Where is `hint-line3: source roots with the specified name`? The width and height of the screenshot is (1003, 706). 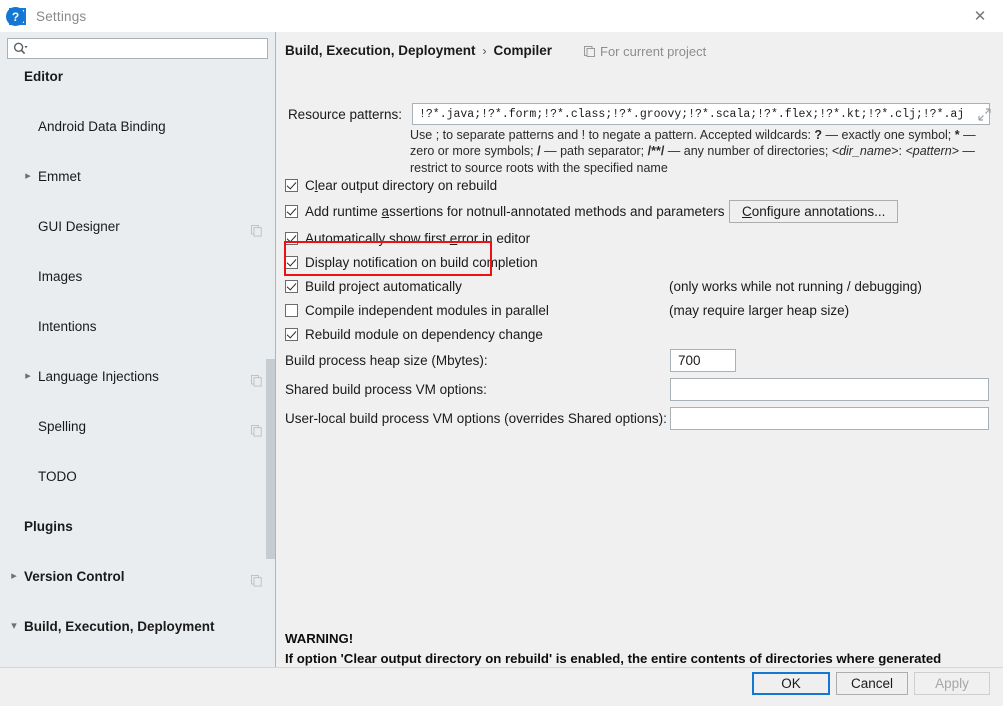 hint-line3: source roots with the specified name is located at coordinates (566, 167).